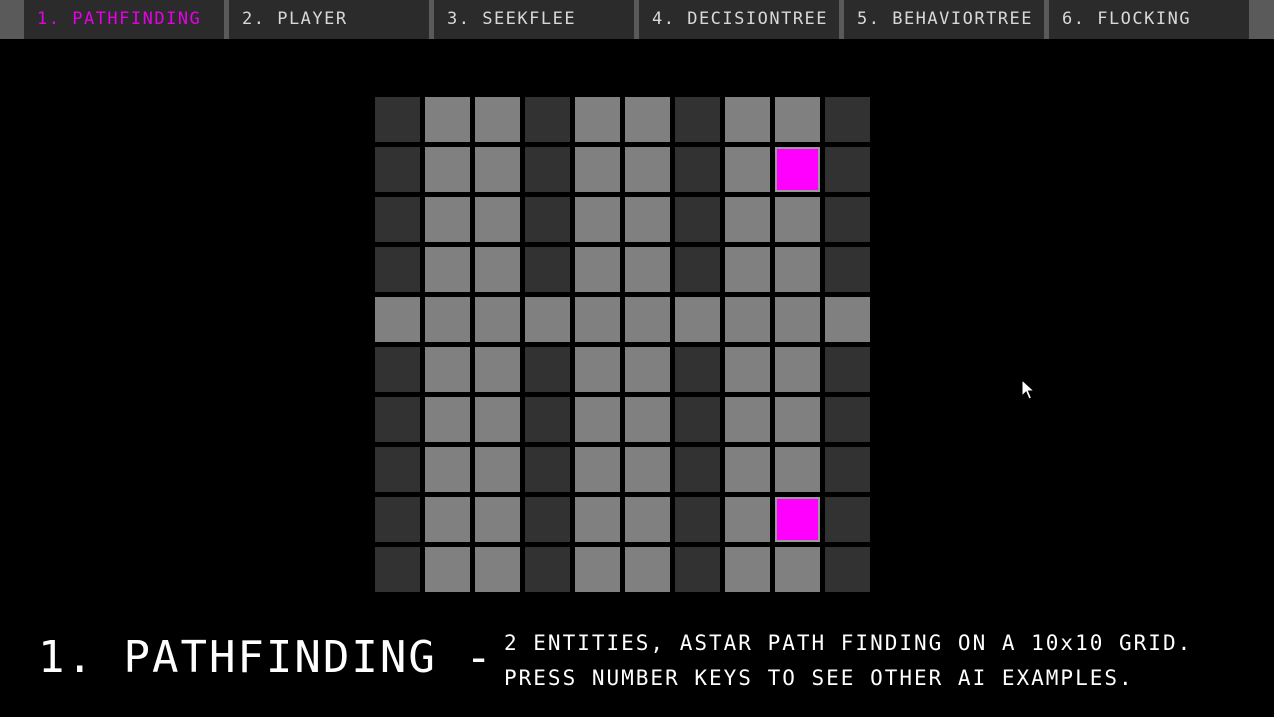  Describe the element at coordinates (329, 19) in the screenshot. I see `tab-player: 2. PLAYER` at that location.